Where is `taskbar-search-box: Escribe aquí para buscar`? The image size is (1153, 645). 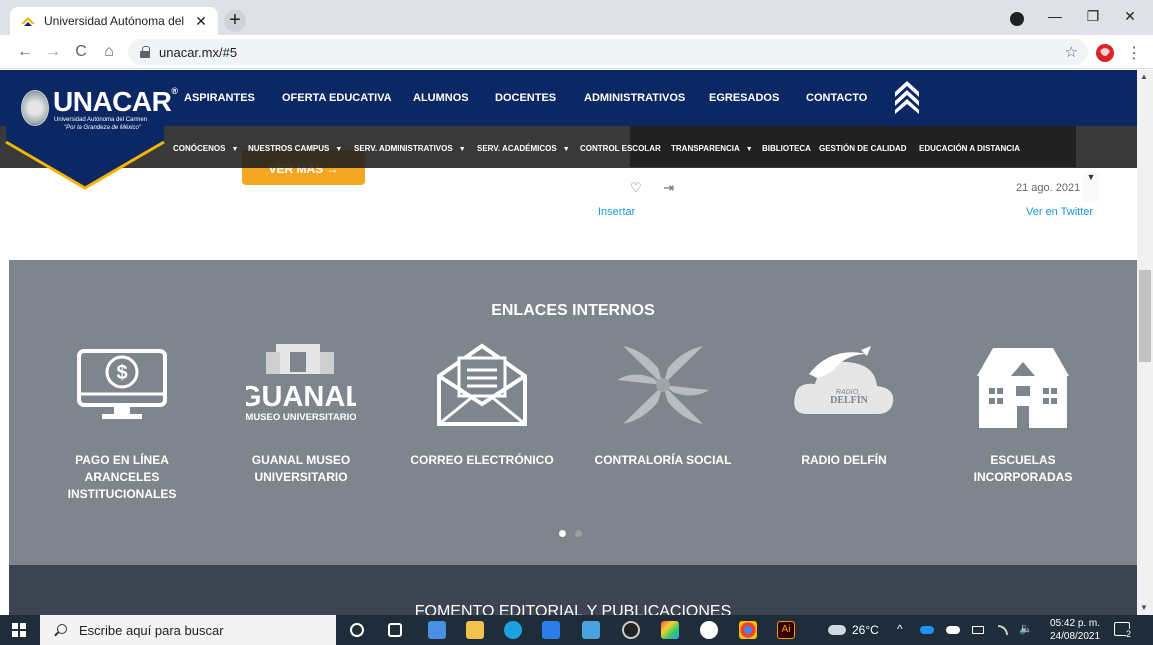
taskbar-search-box: Escribe aquí para buscar is located at coordinates (188, 630).